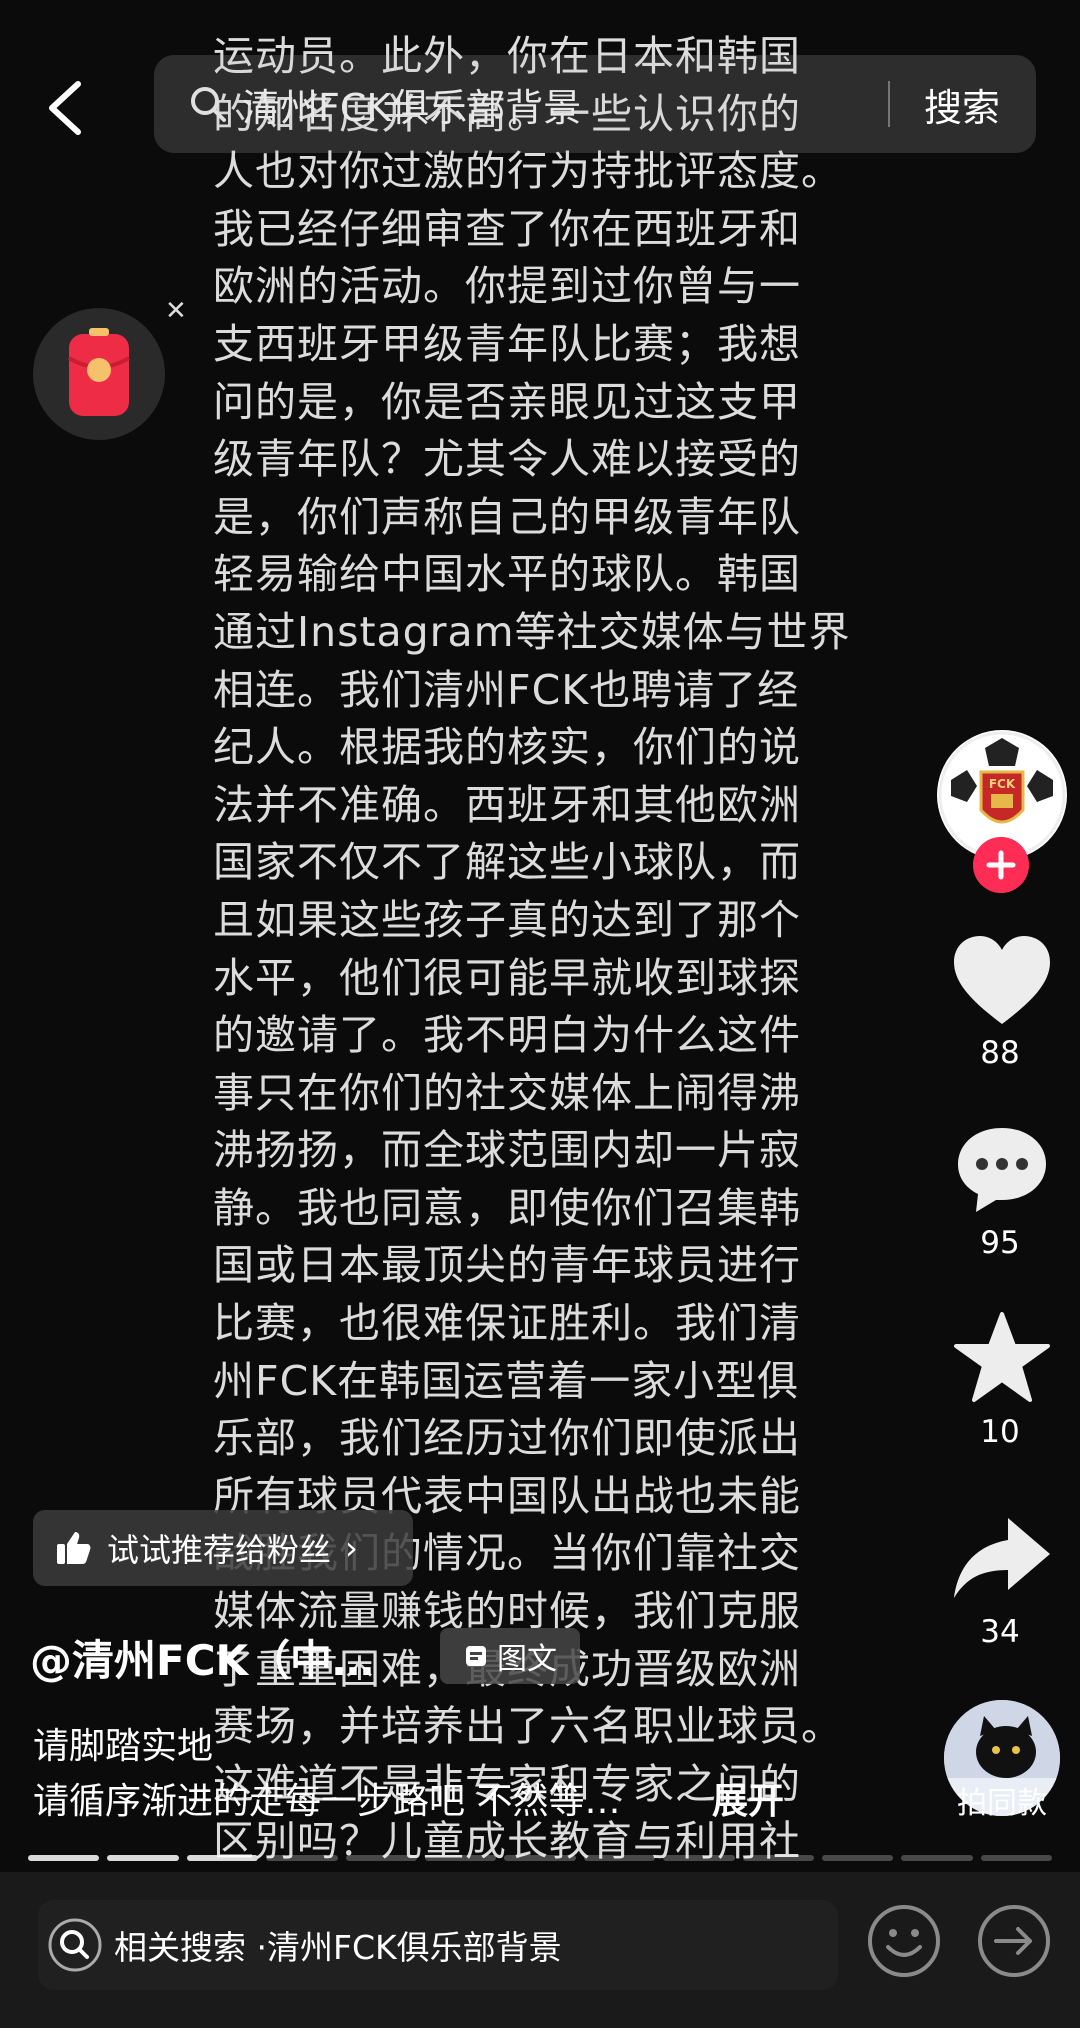 Image resolution: width=1080 pixels, height=2028 pixels. What do you see at coordinates (962, 104) in the screenshot?
I see `search-button: 搜索` at bounding box center [962, 104].